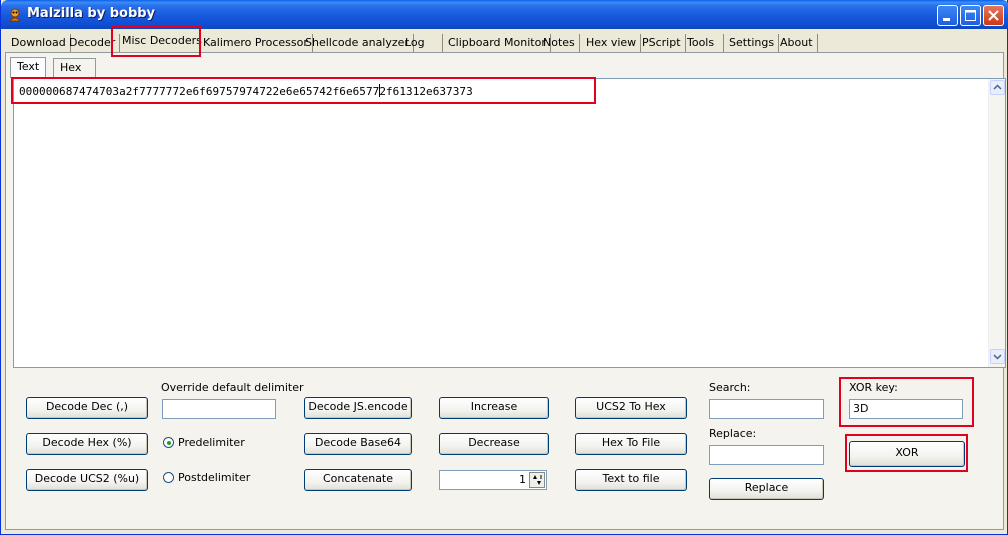  Describe the element at coordinates (91, 13) in the screenshot. I see `window-title: Malzilla by bobby` at that location.